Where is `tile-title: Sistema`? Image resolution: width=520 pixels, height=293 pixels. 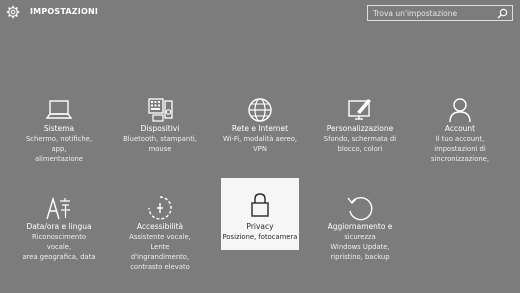
tile-title: Sistema is located at coordinates (59, 128).